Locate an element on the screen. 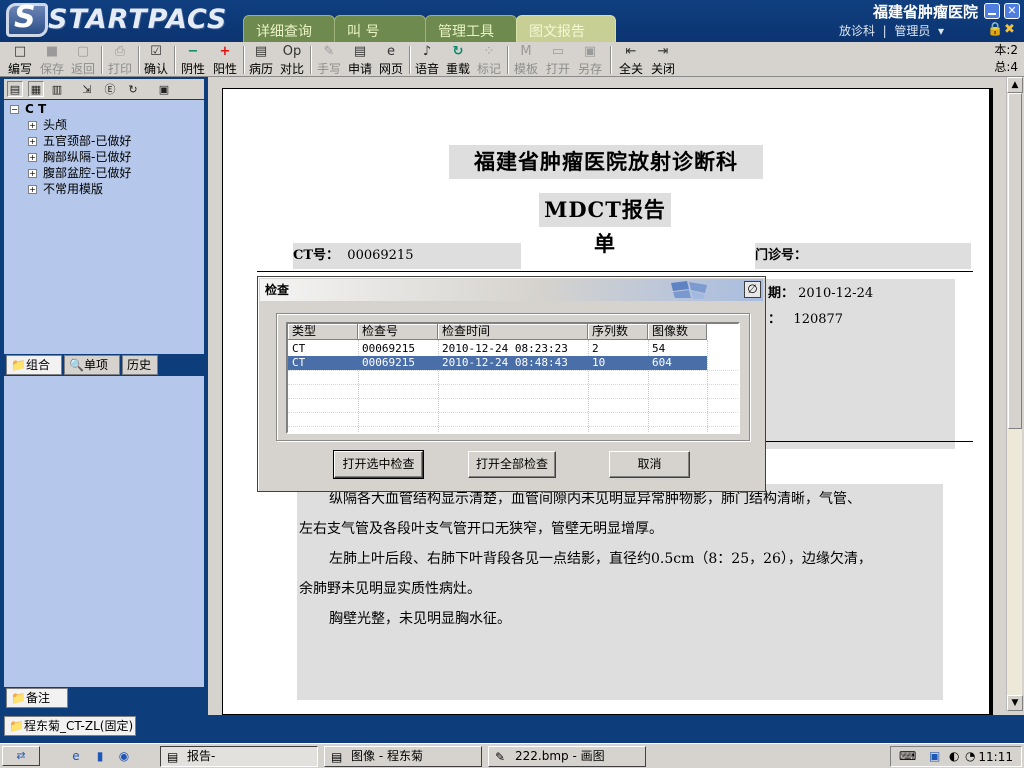  return-button: ▢ 返回 is located at coordinates (83, 60).